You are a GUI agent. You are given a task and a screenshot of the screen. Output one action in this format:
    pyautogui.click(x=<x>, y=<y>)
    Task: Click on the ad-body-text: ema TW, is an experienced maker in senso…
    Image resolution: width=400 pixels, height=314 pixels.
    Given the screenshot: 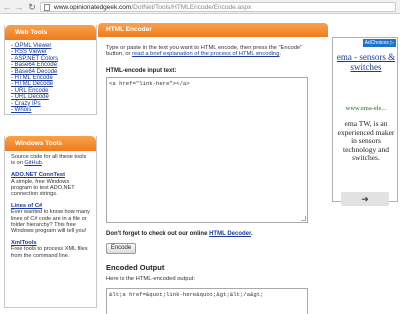 What is the action you would take?
    pyautogui.click(x=366, y=140)
    